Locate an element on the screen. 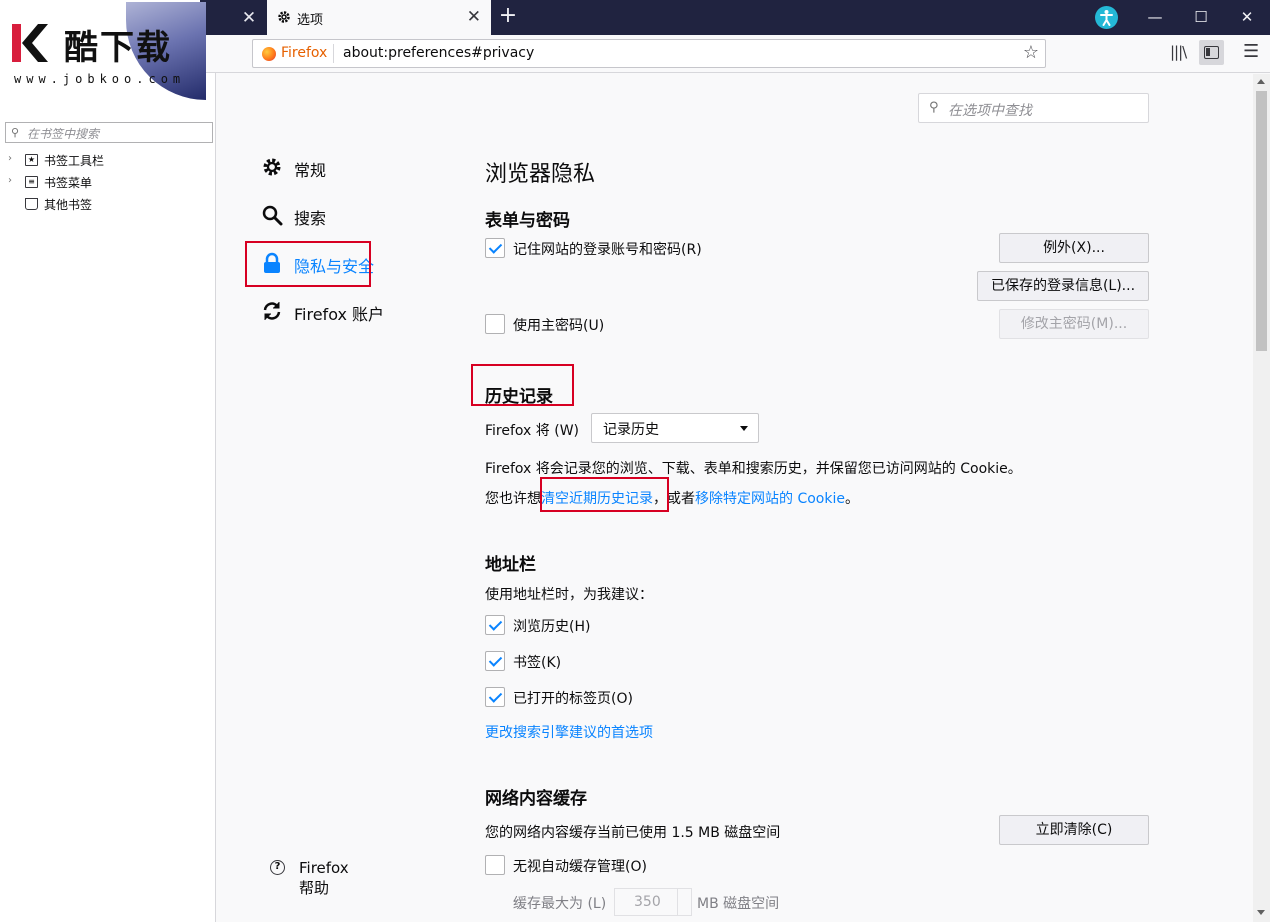  cache-limit-input: 350 is located at coordinates (653, 902).